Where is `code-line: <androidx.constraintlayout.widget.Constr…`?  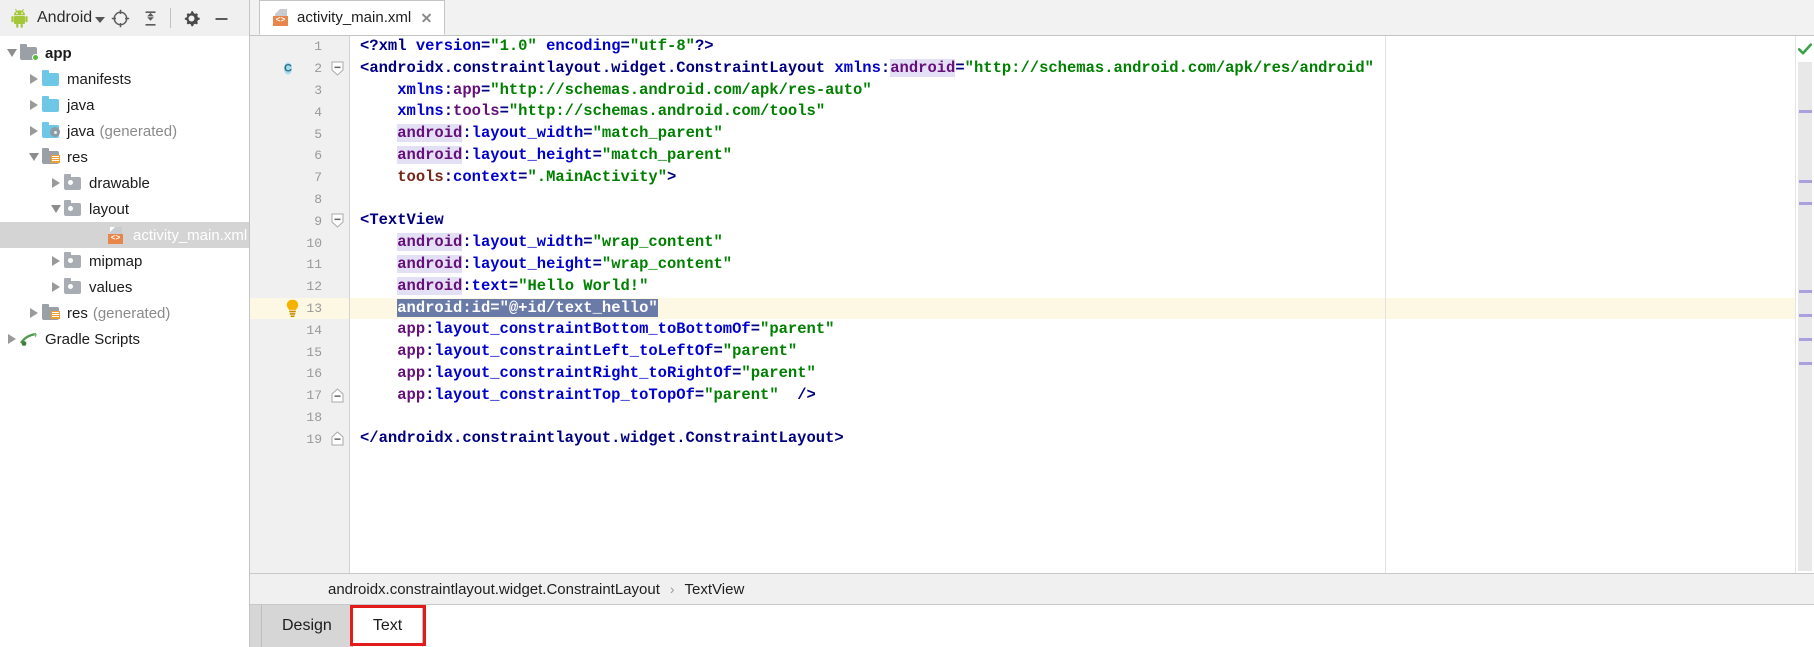
code-line: <androidx.constraintlayout.widget.Constr… is located at coordinates (1072, 69).